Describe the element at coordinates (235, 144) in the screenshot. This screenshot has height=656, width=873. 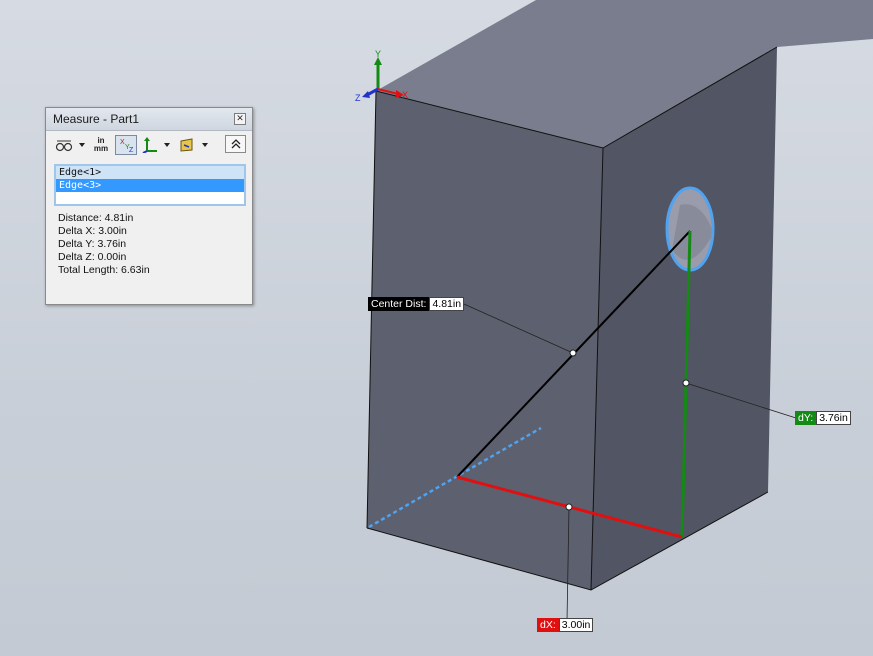
I see `collapse-up-icon` at that location.